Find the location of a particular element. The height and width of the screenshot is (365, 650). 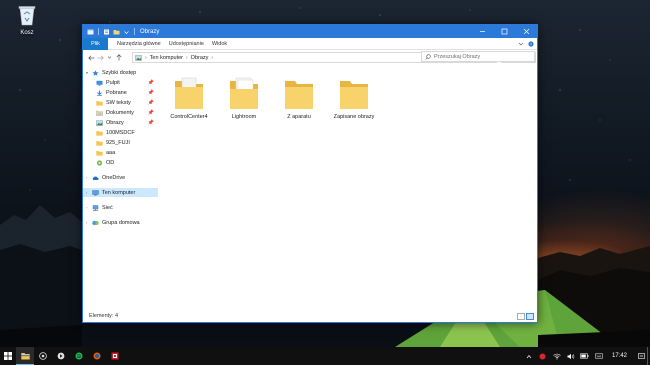

firefox-icon is located at coordinates (97, 356).